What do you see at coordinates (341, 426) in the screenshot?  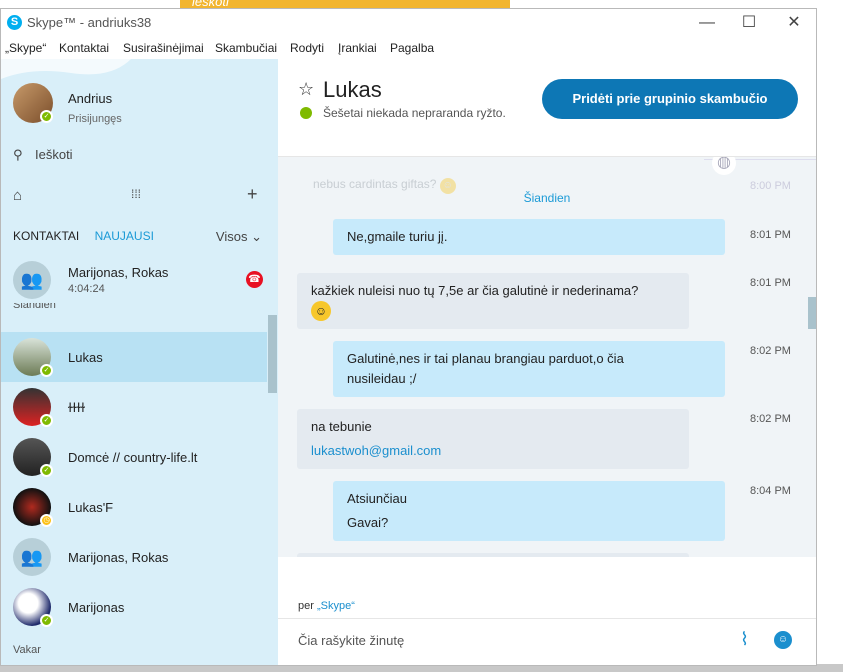 I see `message-text: na tebunie` at bounding box center [341, 426].